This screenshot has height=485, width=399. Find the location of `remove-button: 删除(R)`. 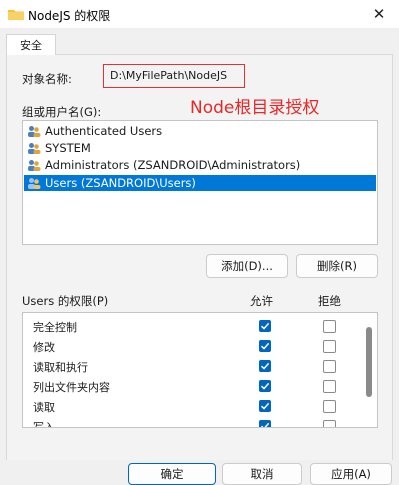

remove-button: 删除(R) is located at coordinates (337, 266).